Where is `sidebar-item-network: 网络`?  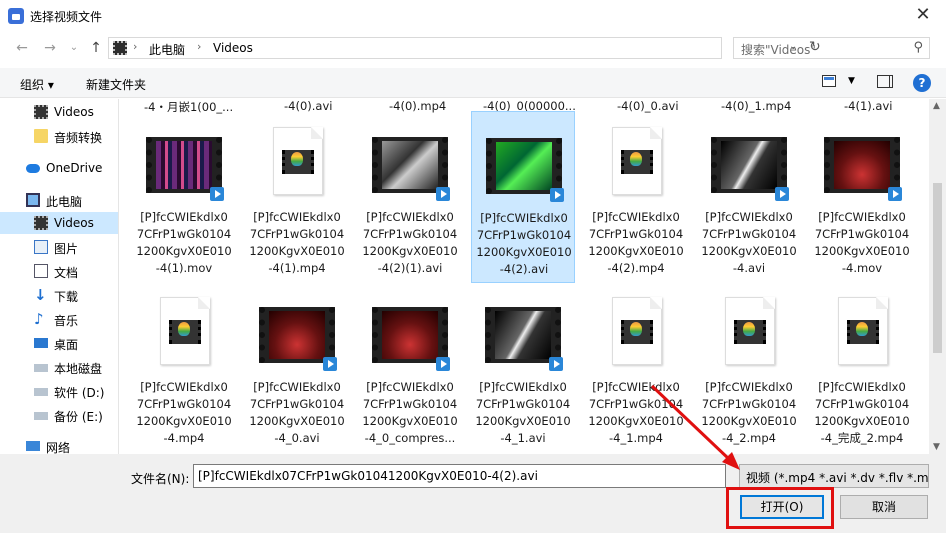
sidebar-item-network: 网络 is located at coordinates (59, 444).